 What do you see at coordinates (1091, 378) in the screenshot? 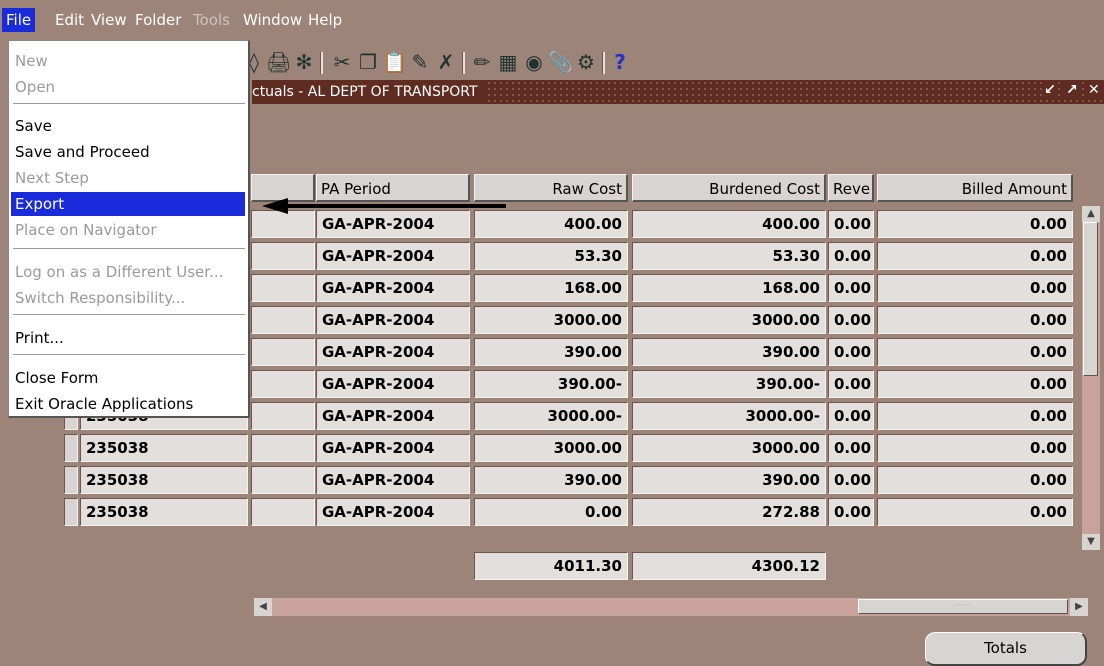
I see `vertical-scrollbar: ▲ ▼` at bounding box center [1091, 378].